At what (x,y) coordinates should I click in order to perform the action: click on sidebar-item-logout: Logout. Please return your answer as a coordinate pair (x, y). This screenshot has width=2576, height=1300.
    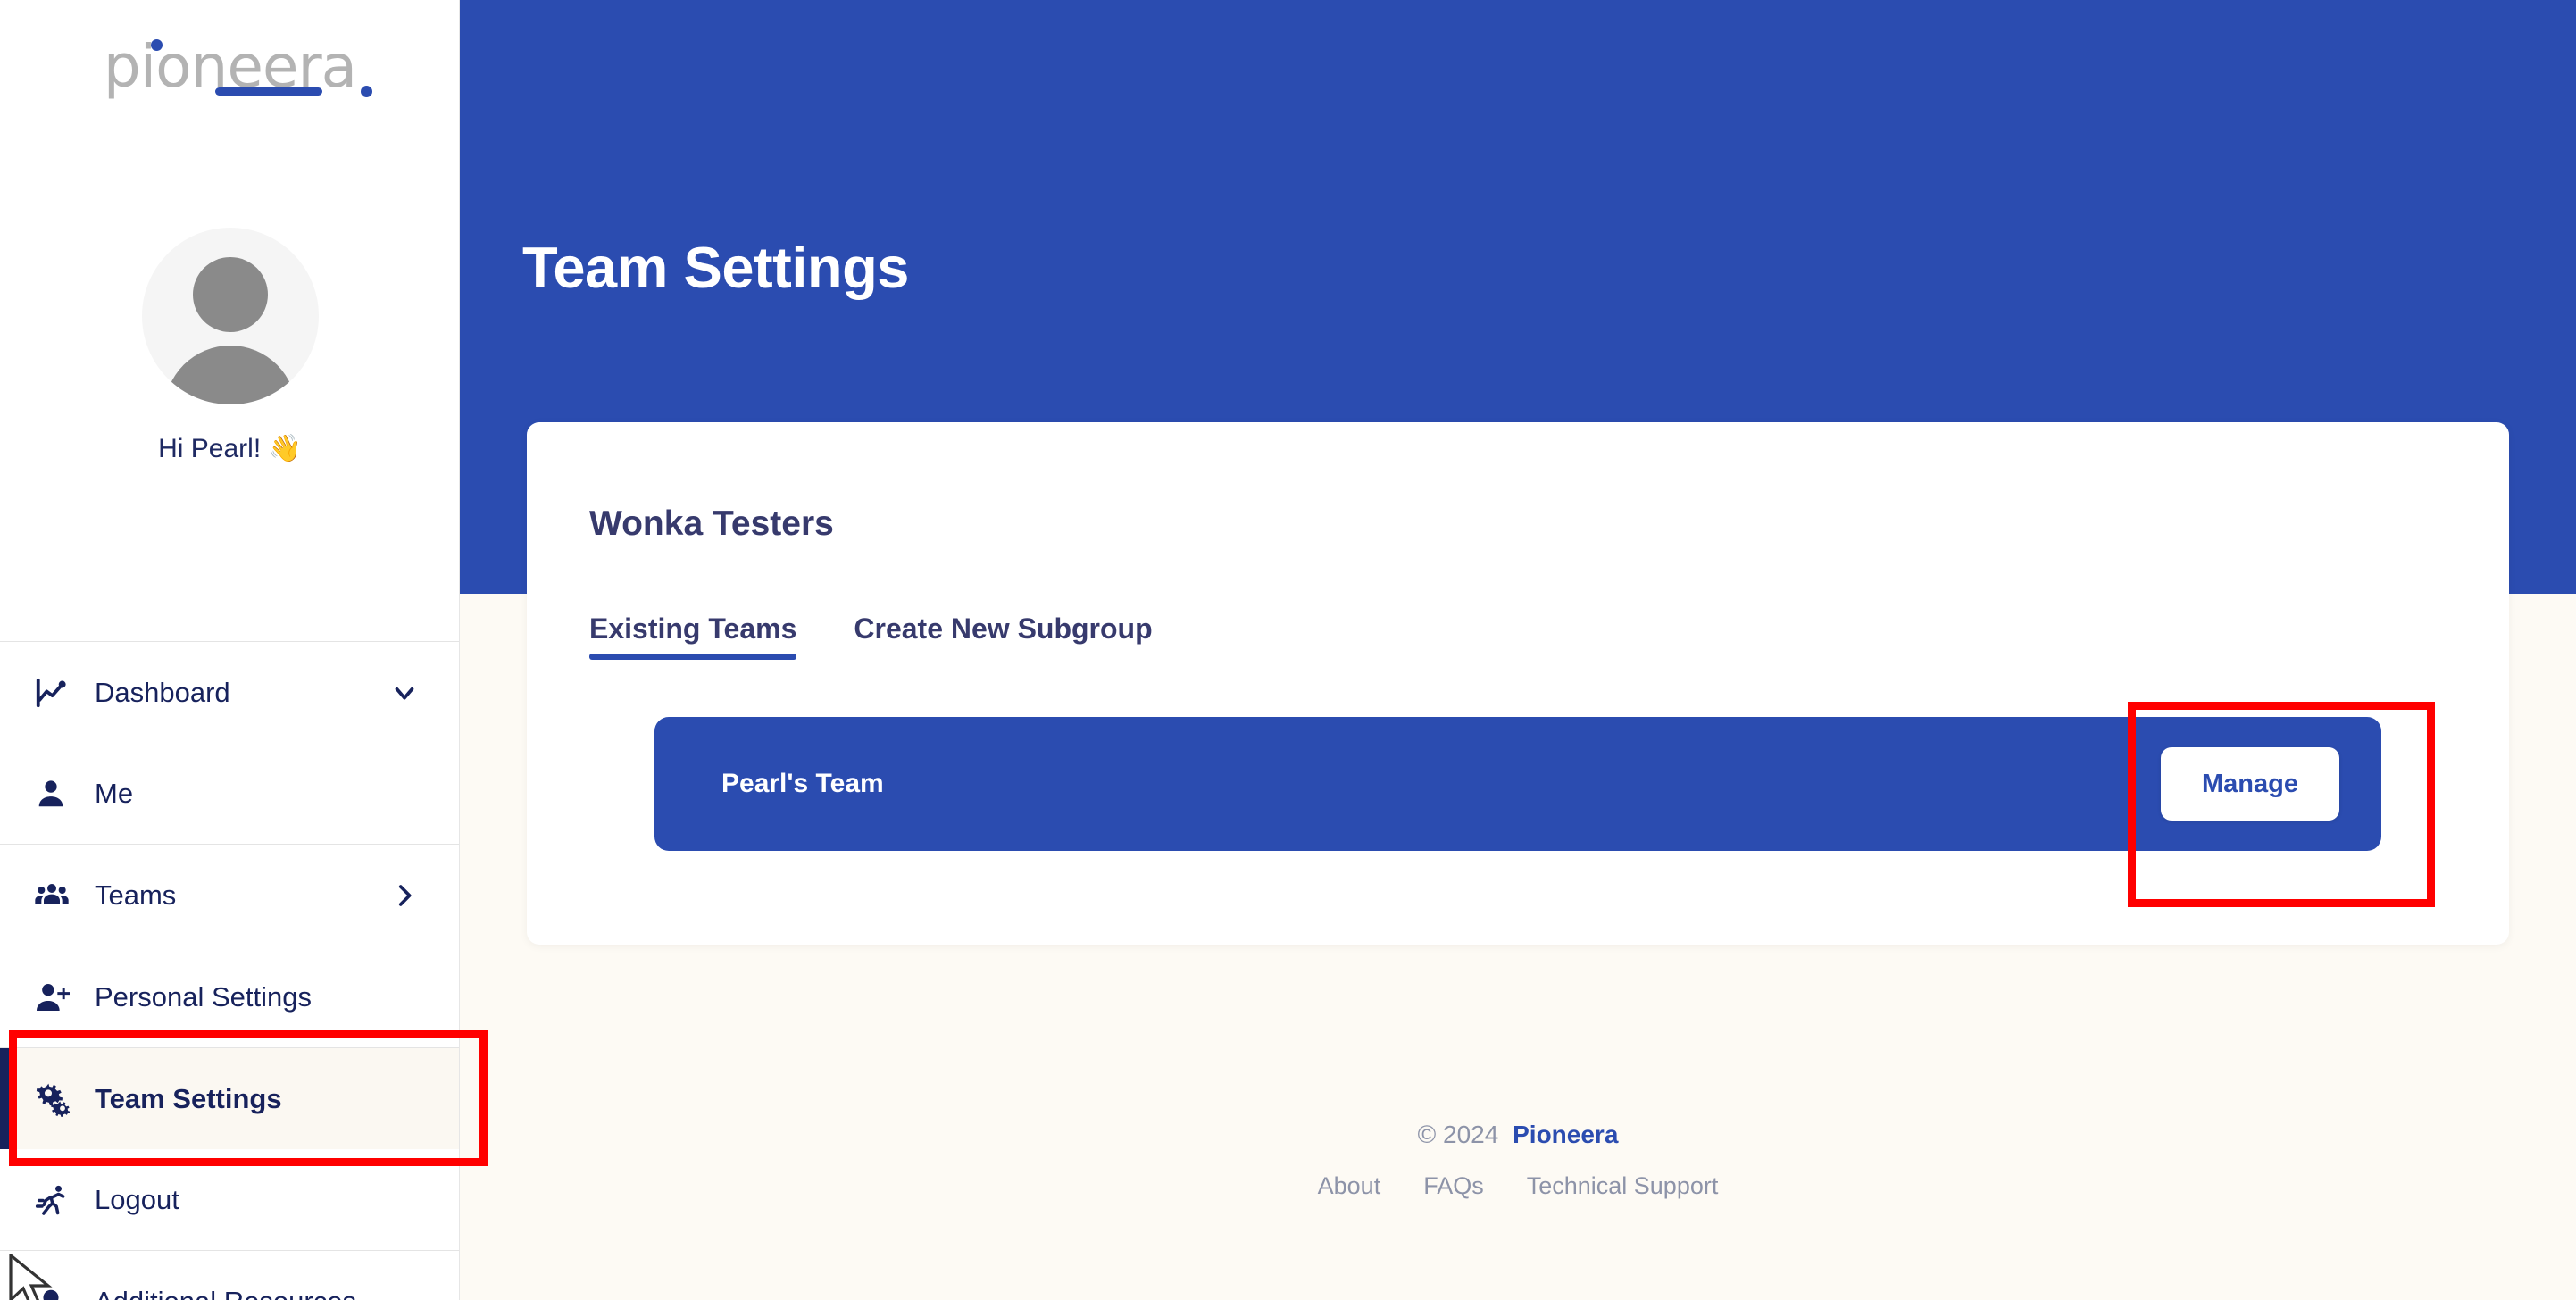
    Looking at the image, I should click on (229, 1199).